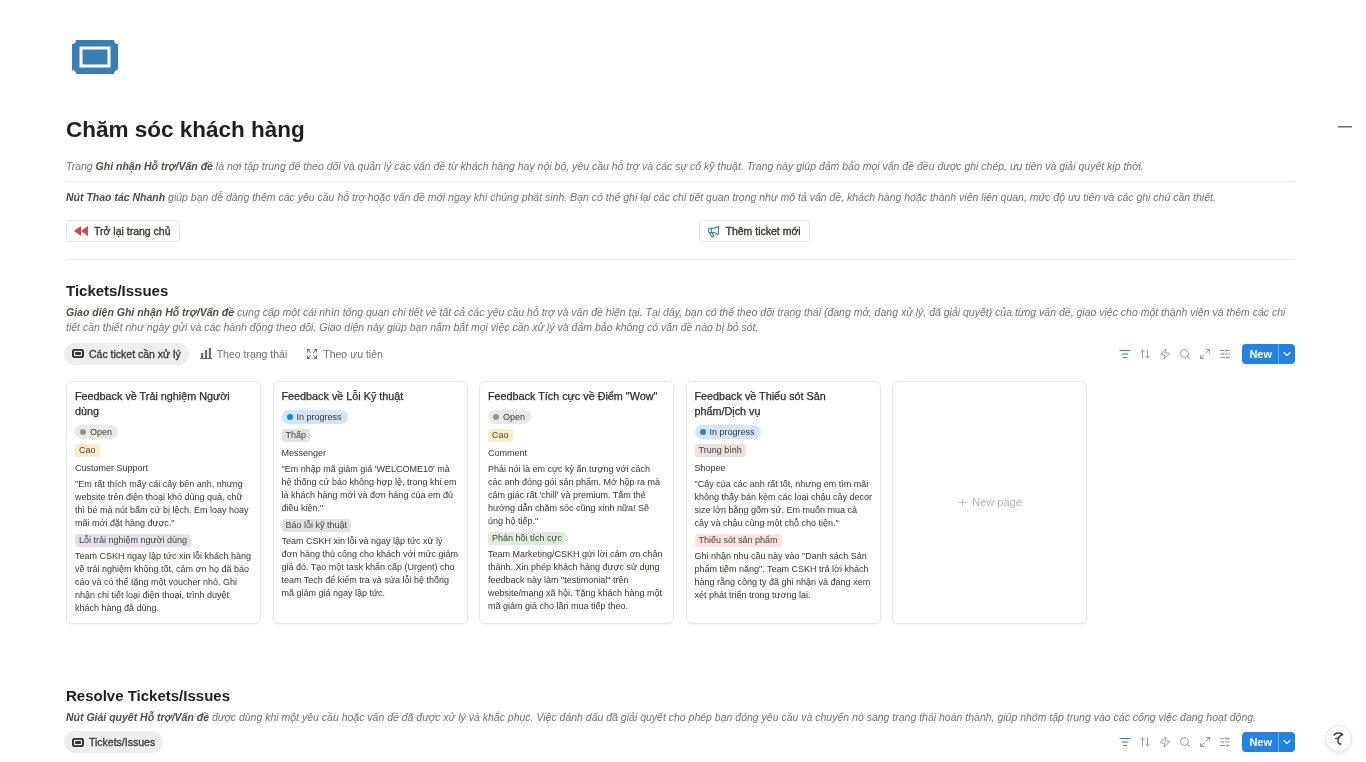  I want to click on help-button, so click(1338, 738).